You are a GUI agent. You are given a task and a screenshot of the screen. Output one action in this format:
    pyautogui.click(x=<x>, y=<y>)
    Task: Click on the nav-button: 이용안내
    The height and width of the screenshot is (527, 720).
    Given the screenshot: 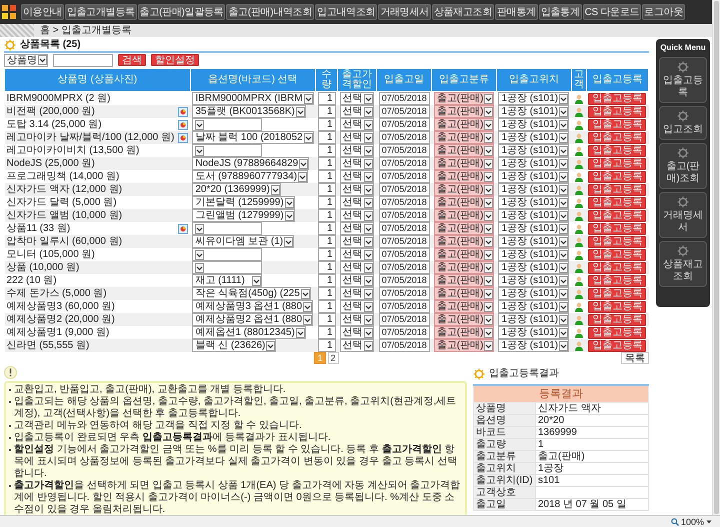 What is the action you would take?
    pyautogui.click(x=42, y=12)
    